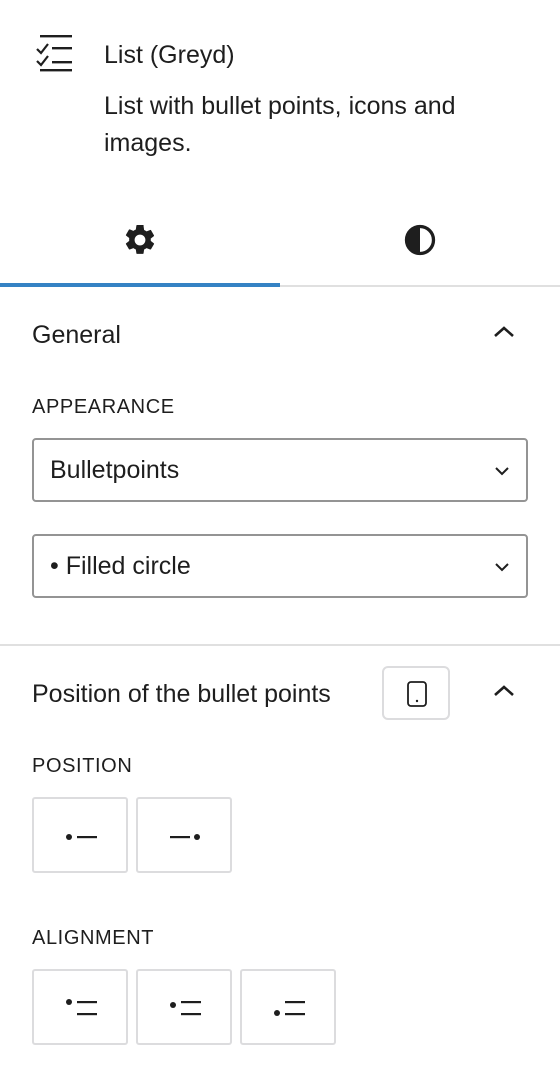 The height and width of the screenshot is (1070, 560). I want to click on tab-styles, so click(420, 240).